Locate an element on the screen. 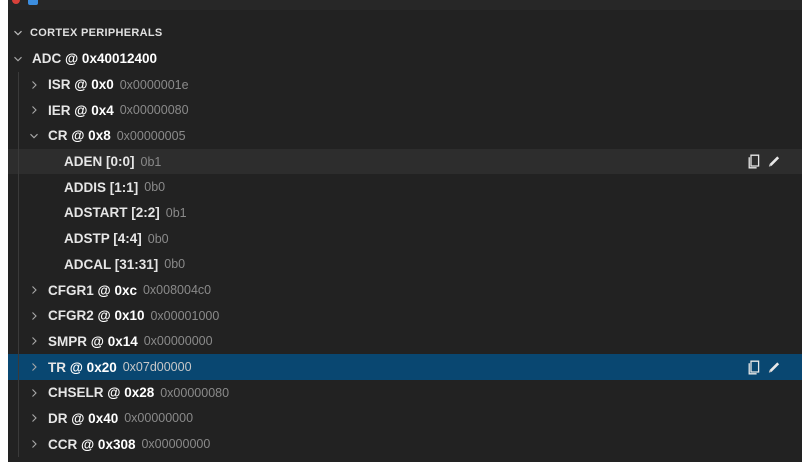 Image resolution: width=802 pixels, height=462 pixels. item-value: 0x0000001e is located at coordinates (154, 84).